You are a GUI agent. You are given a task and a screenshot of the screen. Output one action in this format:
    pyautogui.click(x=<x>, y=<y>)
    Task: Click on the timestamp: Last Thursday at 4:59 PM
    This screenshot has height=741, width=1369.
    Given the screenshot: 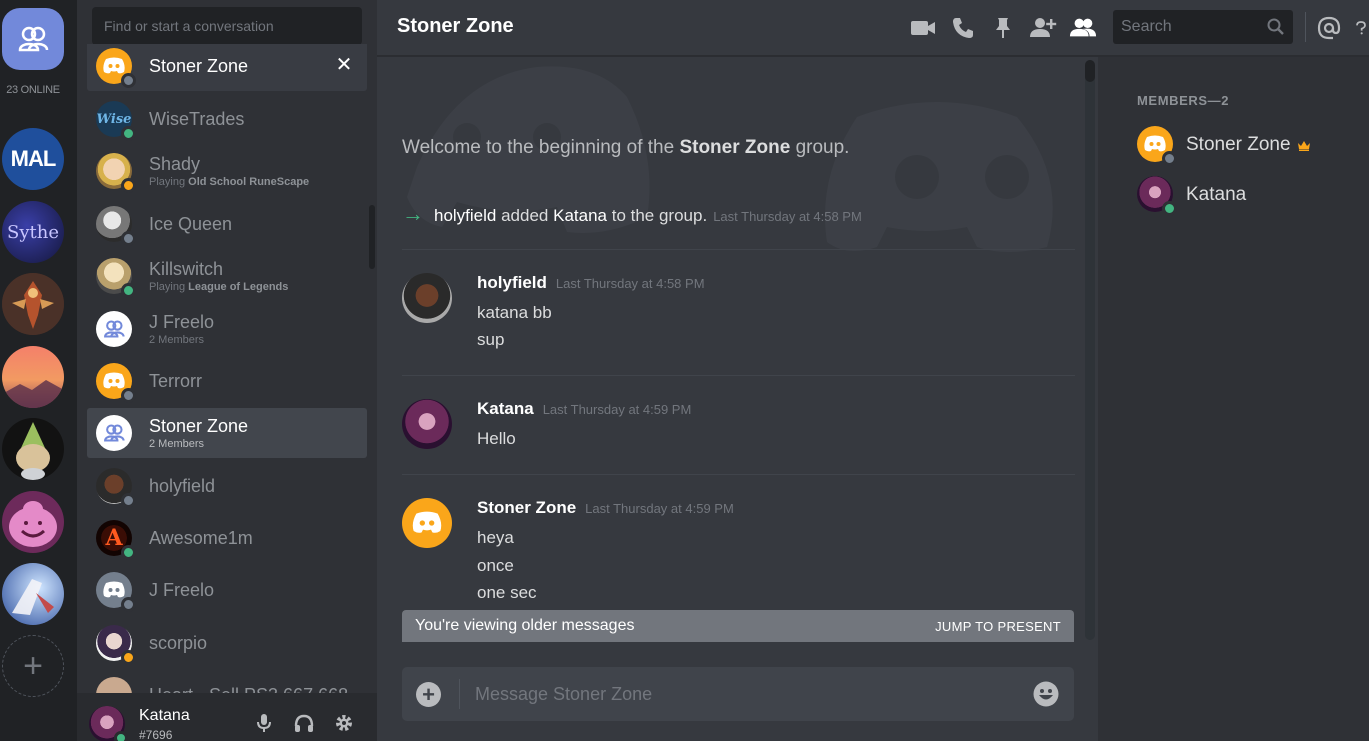 What is the action you would take?
    pyautogui.click(x=659, y=508)
    